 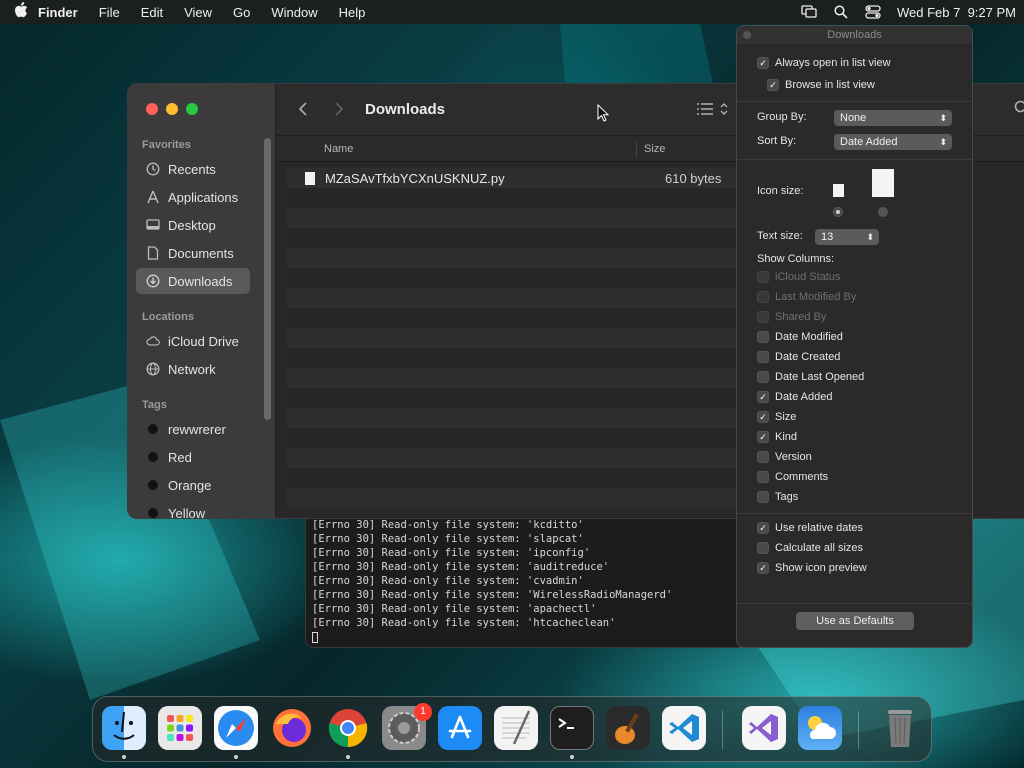 I want to click on icon-size-small-radio, so click(x=838, y=212).